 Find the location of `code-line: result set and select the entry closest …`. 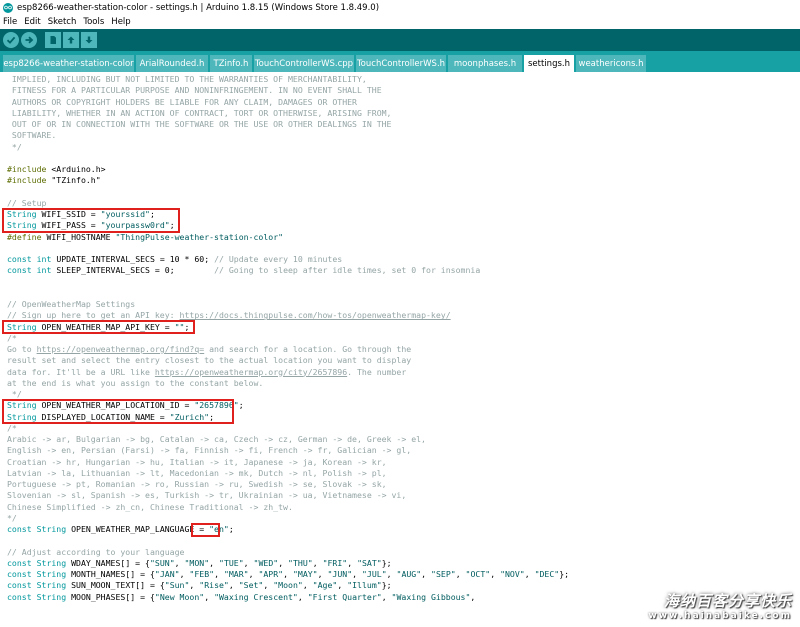

code-line: result set and select the entry closest … is located at coordinates (209, 360).